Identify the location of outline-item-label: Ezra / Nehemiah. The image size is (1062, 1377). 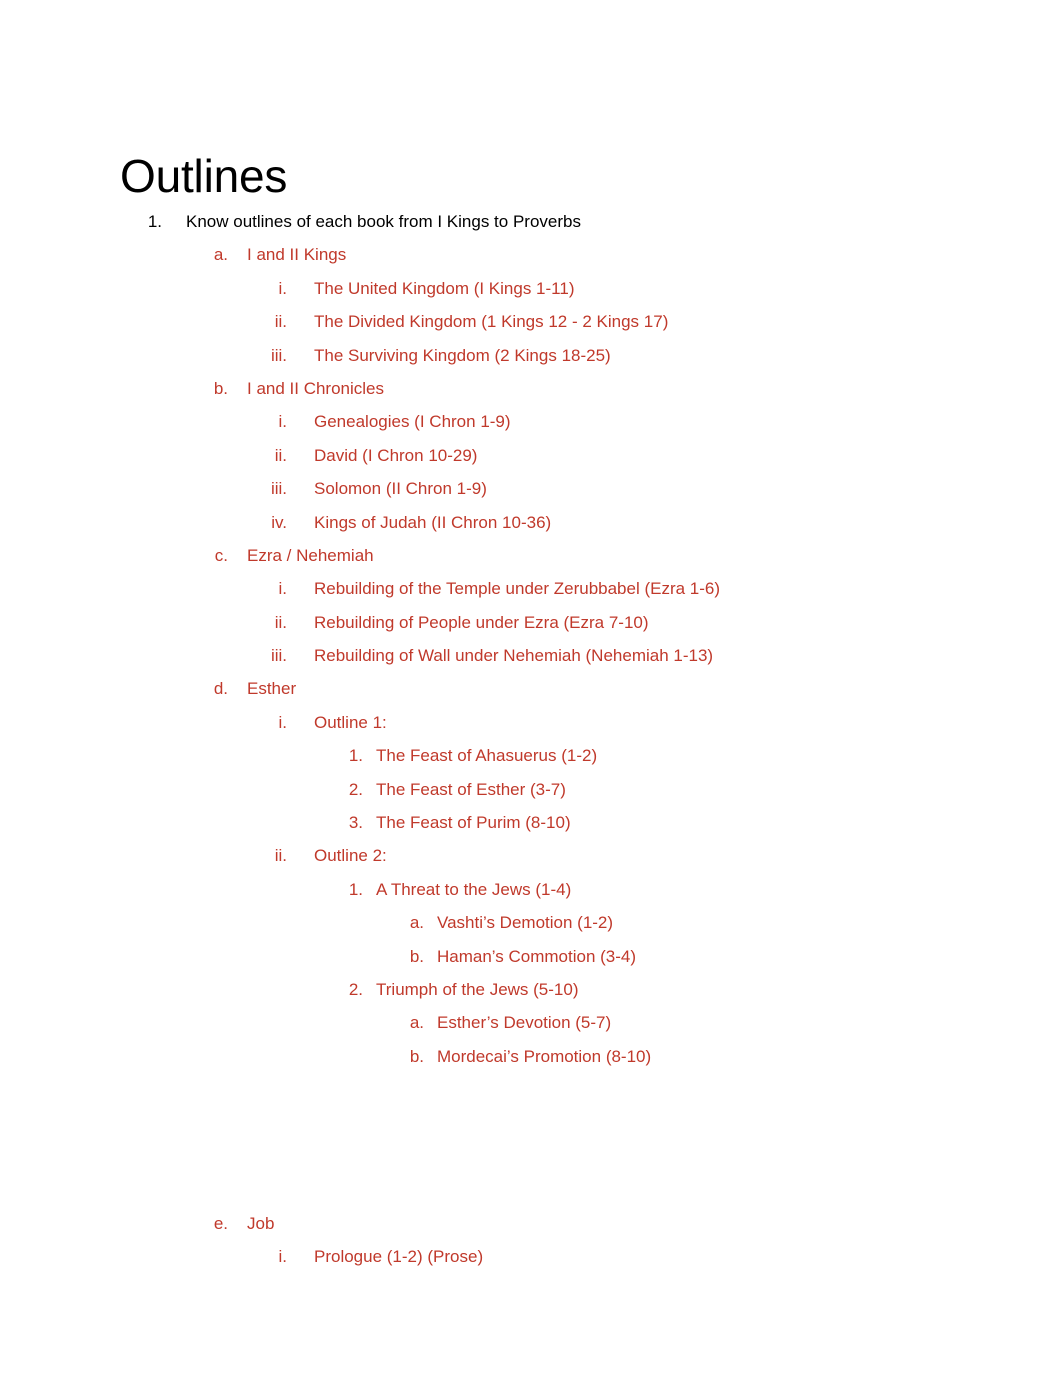
(310, 555).